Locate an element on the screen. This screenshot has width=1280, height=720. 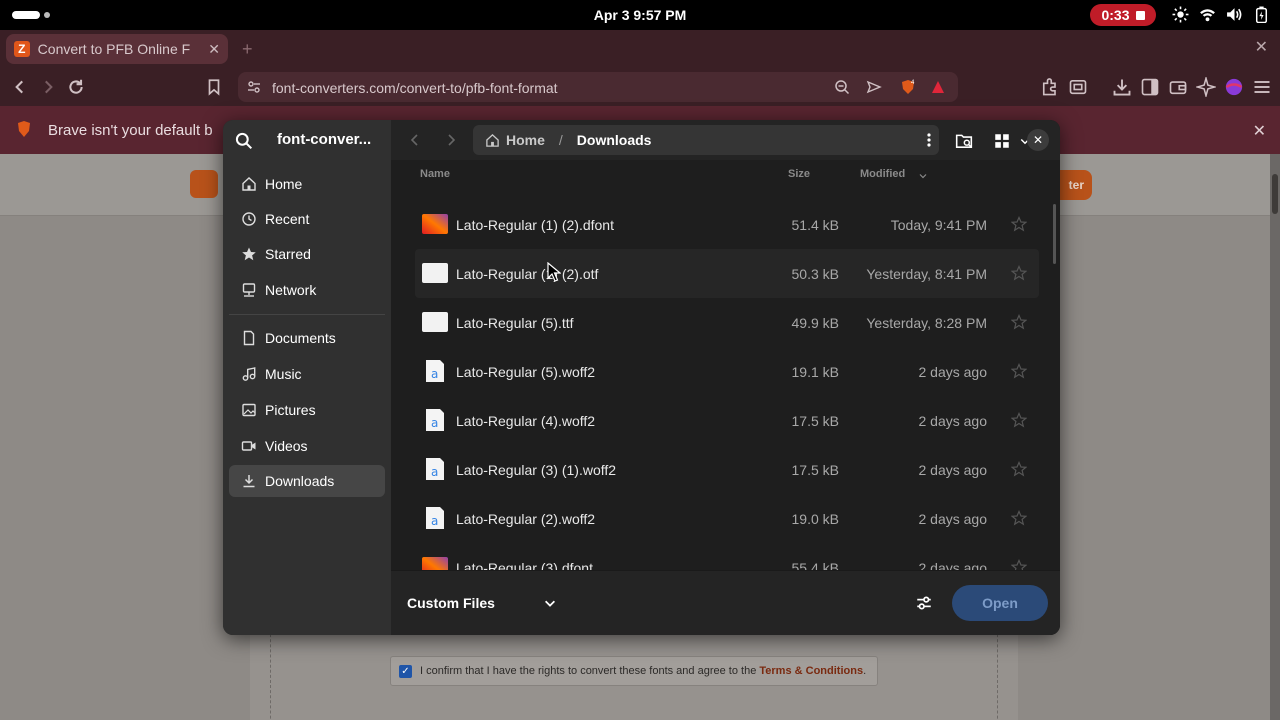
brave-rewards-icon is located at coordinates (938, 87).